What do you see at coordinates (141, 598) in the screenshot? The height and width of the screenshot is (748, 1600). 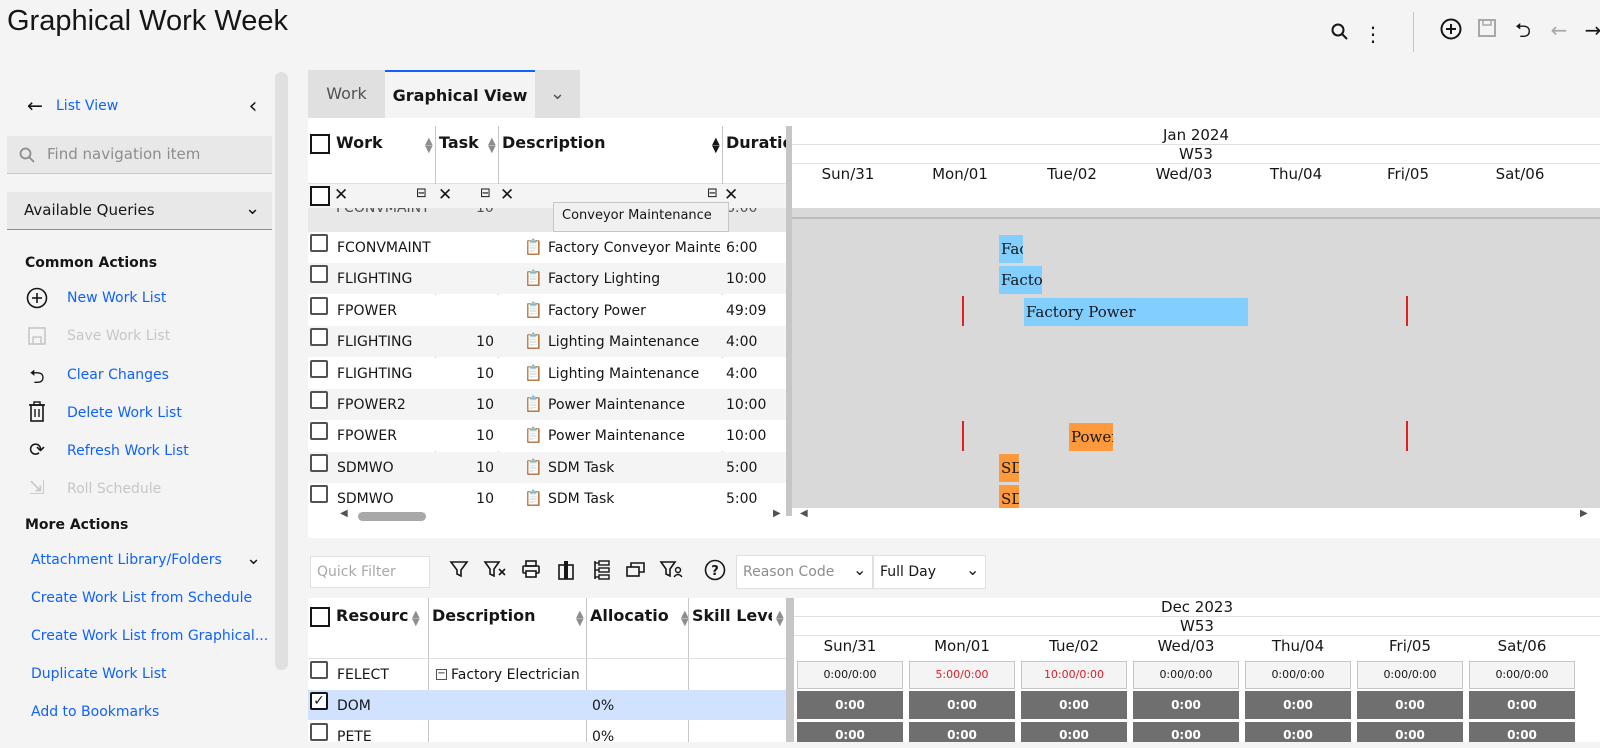 I see `create-work-list-from-schedule-action: Create Work List from Schedule` at bounding box center [141, 598].